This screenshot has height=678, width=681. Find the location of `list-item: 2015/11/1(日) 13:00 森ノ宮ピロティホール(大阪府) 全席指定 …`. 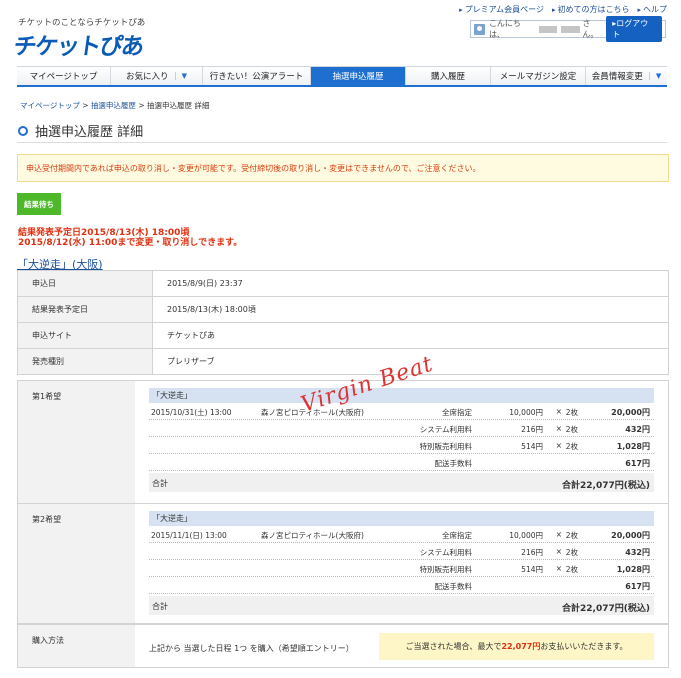

list-item: 2015/11/1(日) 13:00 森ノ宮ピロティホール(大阪府) 全席指定 … is located at coordinates (401, 534).